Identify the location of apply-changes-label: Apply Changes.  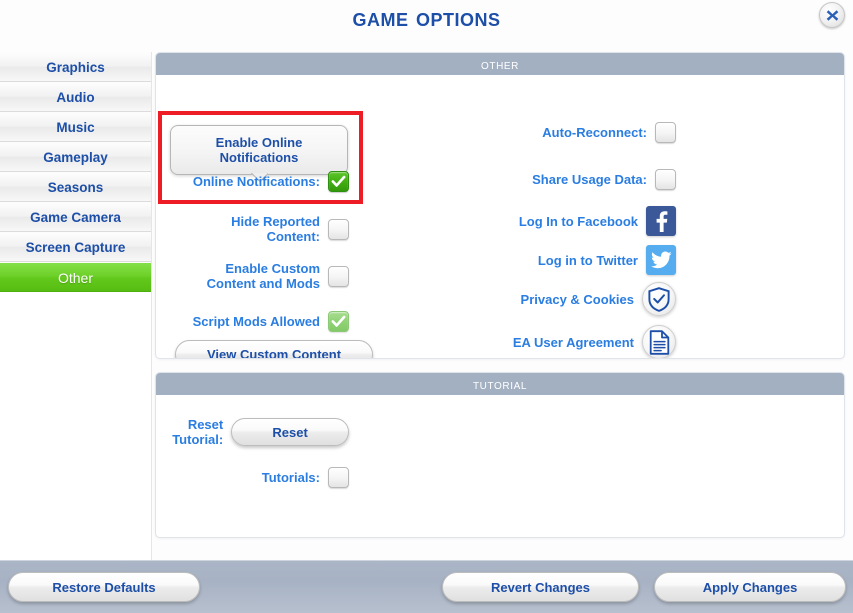
(750, 587).